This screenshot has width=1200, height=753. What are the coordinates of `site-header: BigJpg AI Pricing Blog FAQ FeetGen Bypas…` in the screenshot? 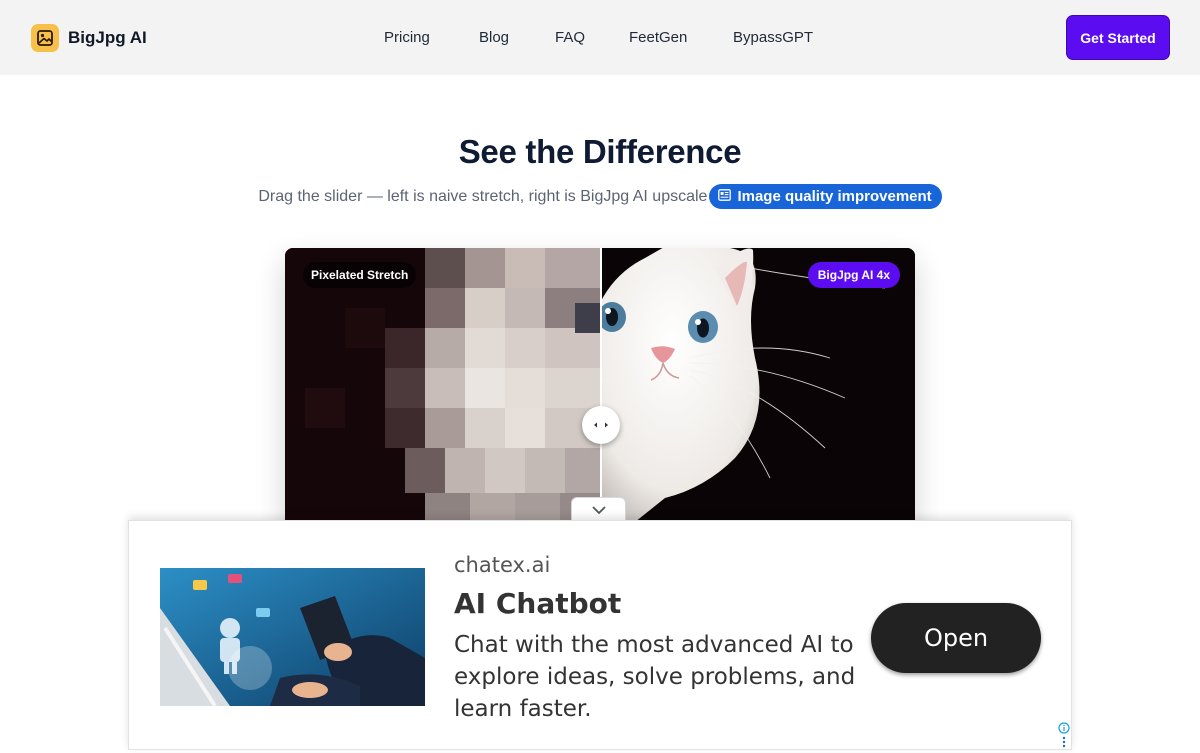 It's located at (600, 37).